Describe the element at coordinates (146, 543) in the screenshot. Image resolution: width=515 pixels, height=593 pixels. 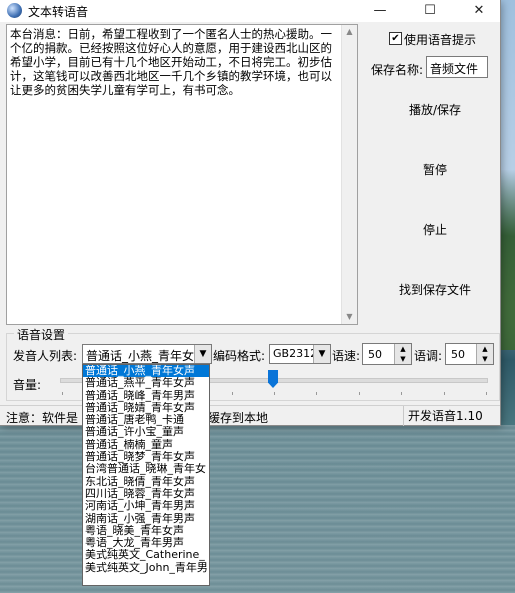
I see `speaker-option: 粤语_大龙_青年男声` at that location.